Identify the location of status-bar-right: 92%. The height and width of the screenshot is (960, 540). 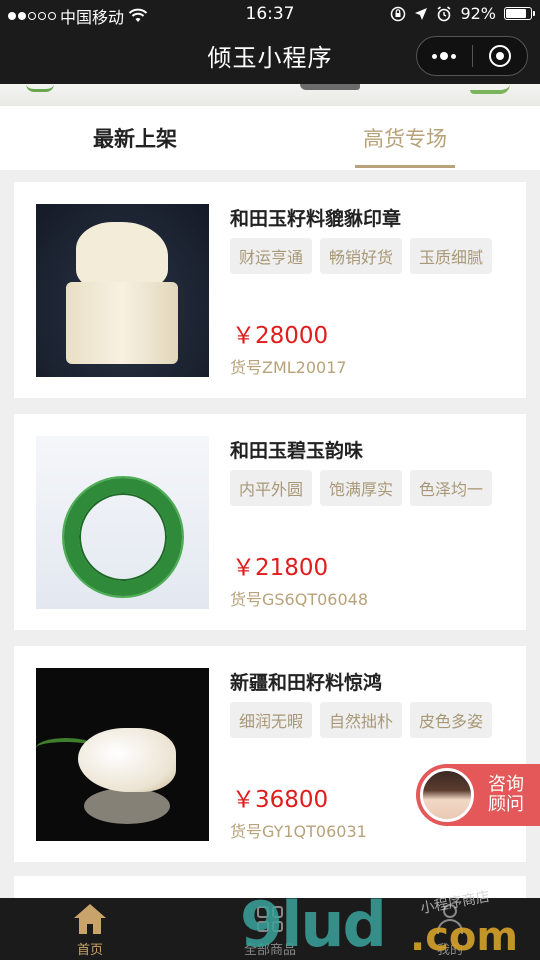
(462, 13).